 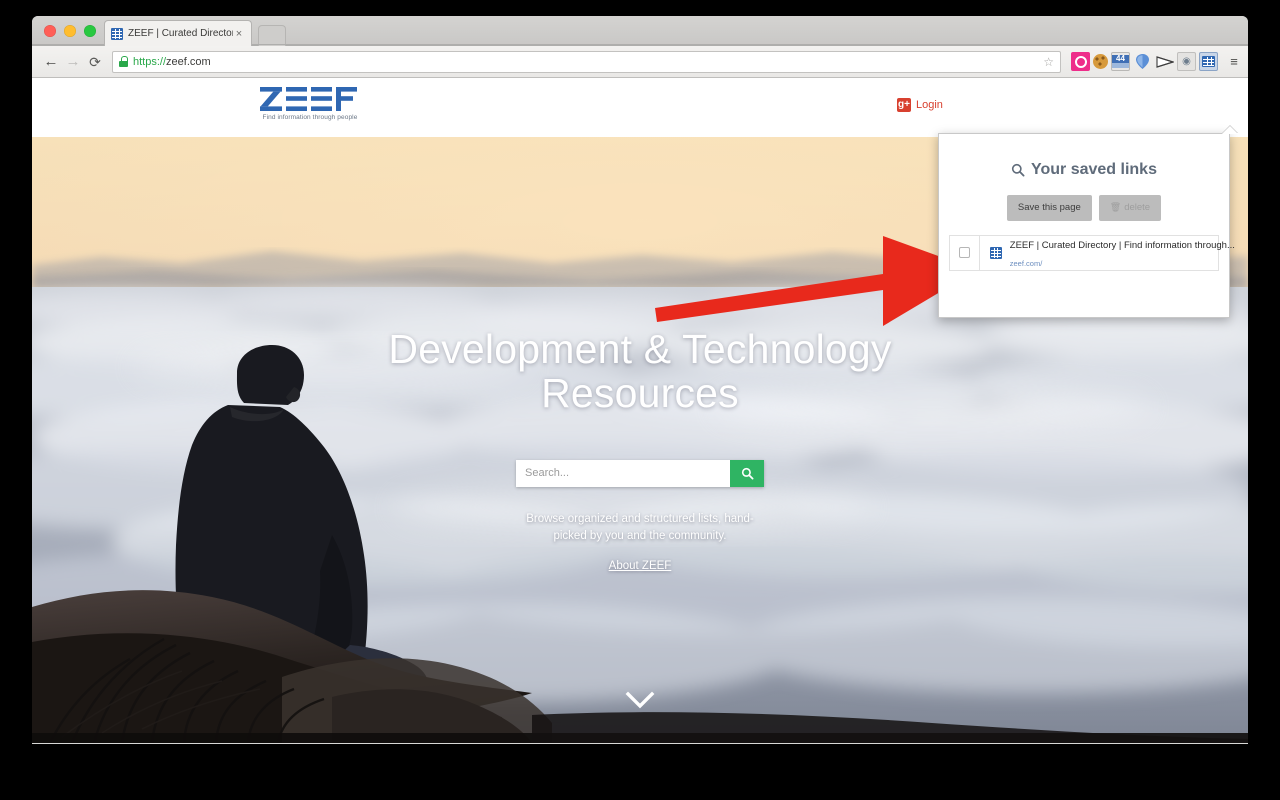 What do you see at coordinates (1230, 130) in the screenshot?
I see `popup-pointer-arrow` at bounding box center [1230, 130].